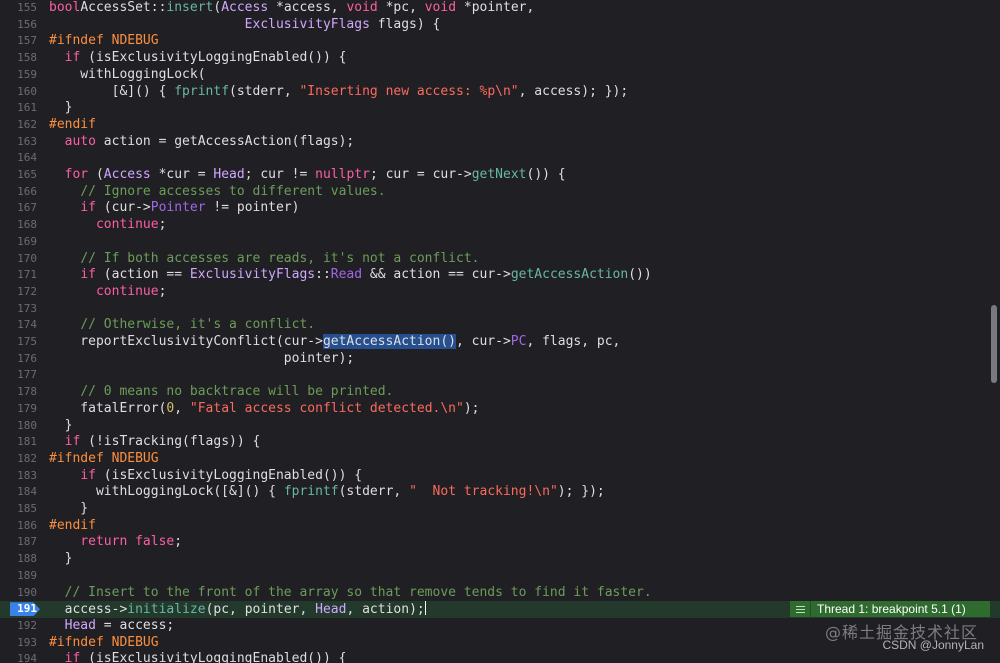  What do you see at coordinates (500, 242) in the screenshot?
I see `code-line: 169` at bounding box center [500, 242].